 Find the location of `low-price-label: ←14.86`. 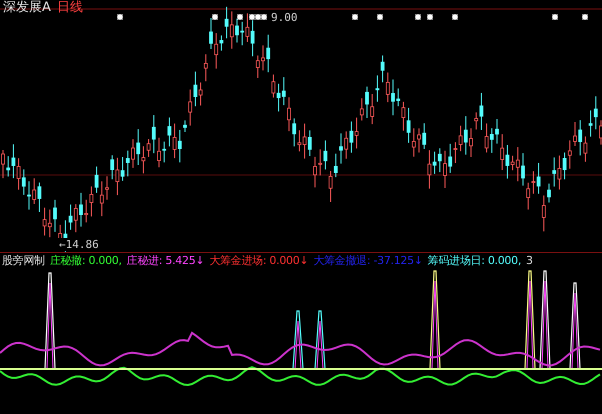

low-price-label: ←14.86 is located at coordinates (79, 244).